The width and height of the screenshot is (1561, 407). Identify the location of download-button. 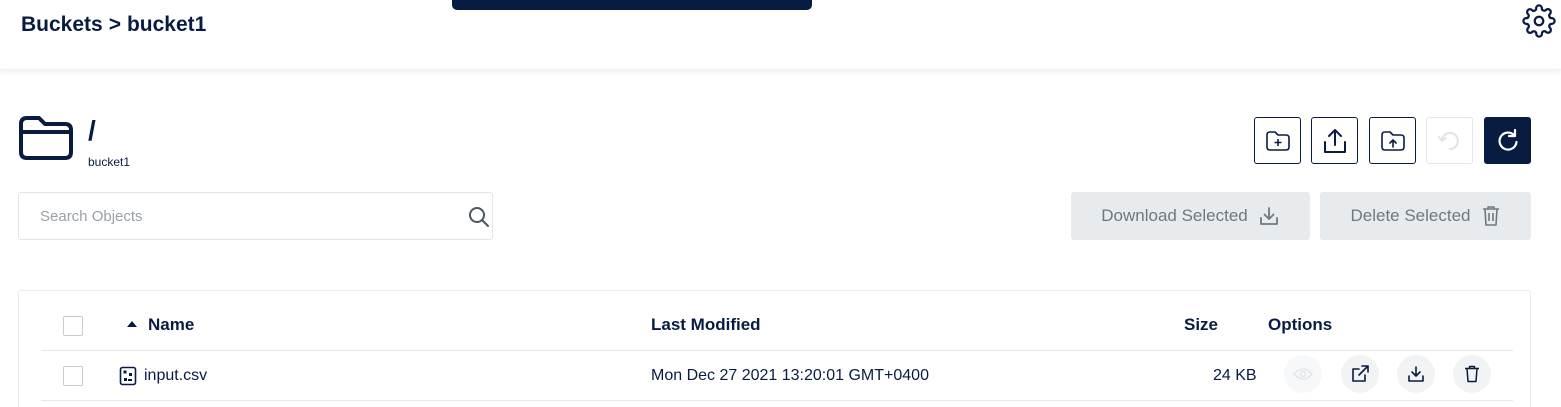
(1416, 374).